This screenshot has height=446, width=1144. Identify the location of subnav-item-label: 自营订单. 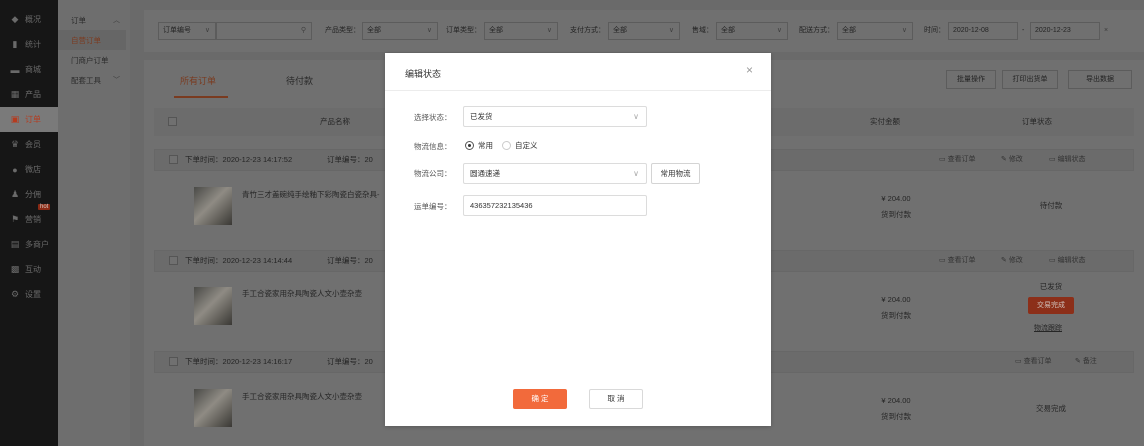
(86, 40).